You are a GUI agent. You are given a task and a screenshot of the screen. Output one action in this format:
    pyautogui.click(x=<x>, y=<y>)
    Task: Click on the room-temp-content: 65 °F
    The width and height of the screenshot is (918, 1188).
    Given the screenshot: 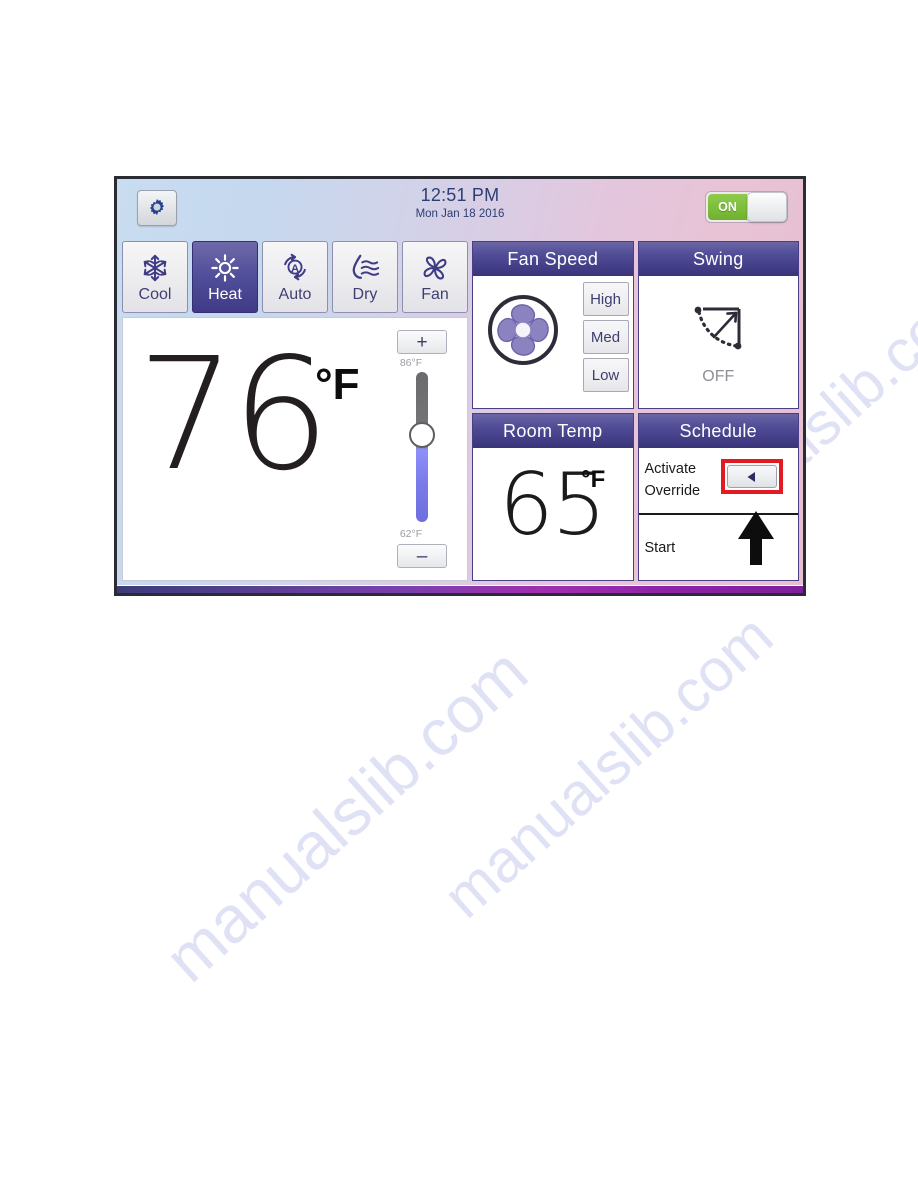 What is the action you would take?
    pyautogui.click(x=553, y=514)
    